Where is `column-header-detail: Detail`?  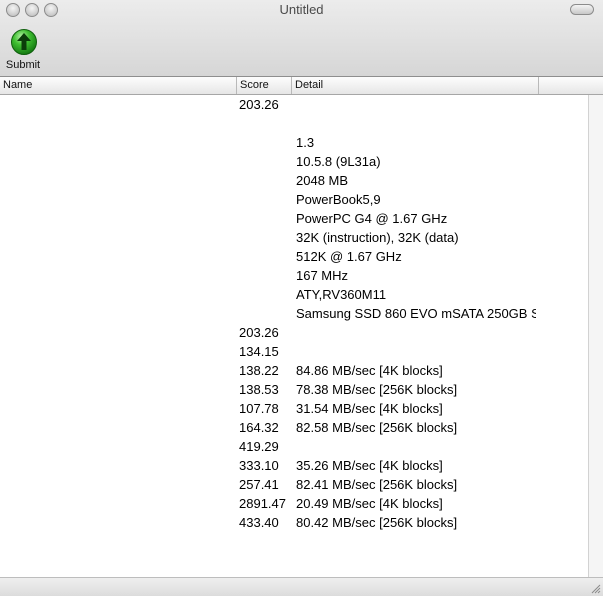 column-header-detail: Detail is located at coordinates (415, 85).